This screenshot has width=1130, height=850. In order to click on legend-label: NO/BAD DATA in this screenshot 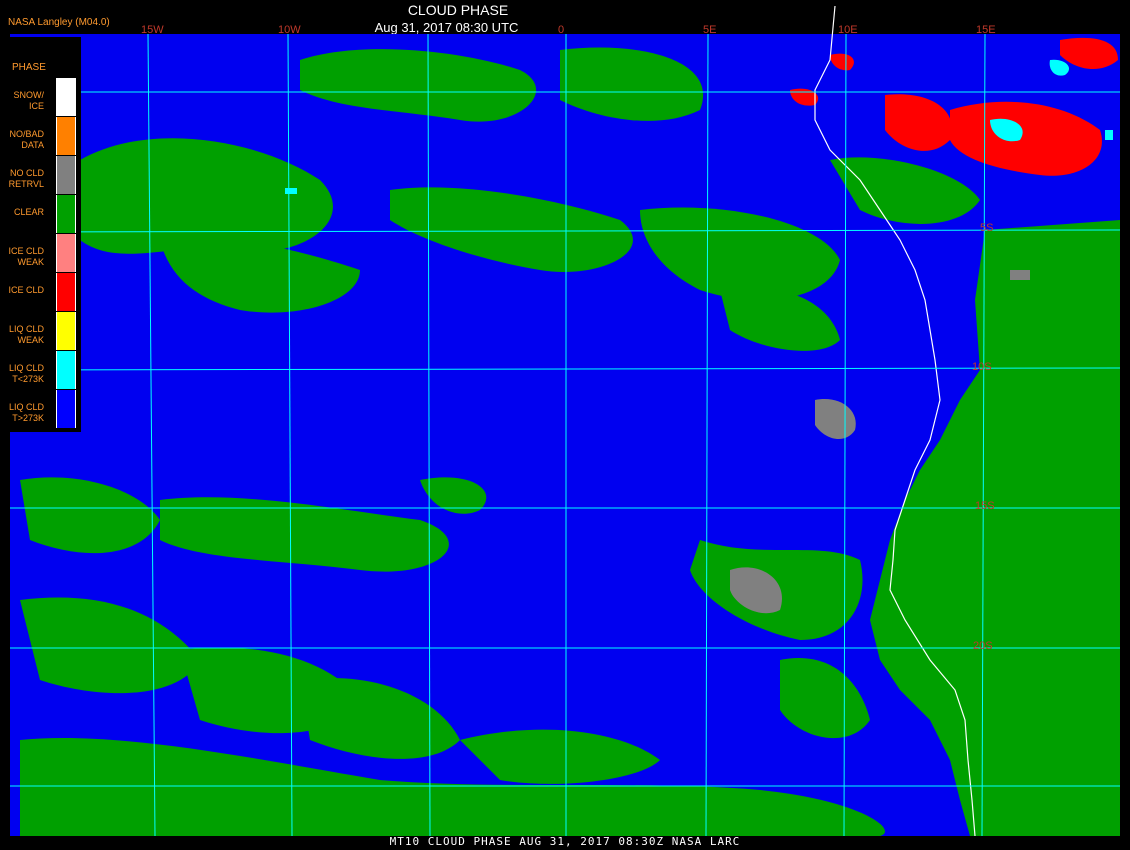, I will do `click(26, 139)`.